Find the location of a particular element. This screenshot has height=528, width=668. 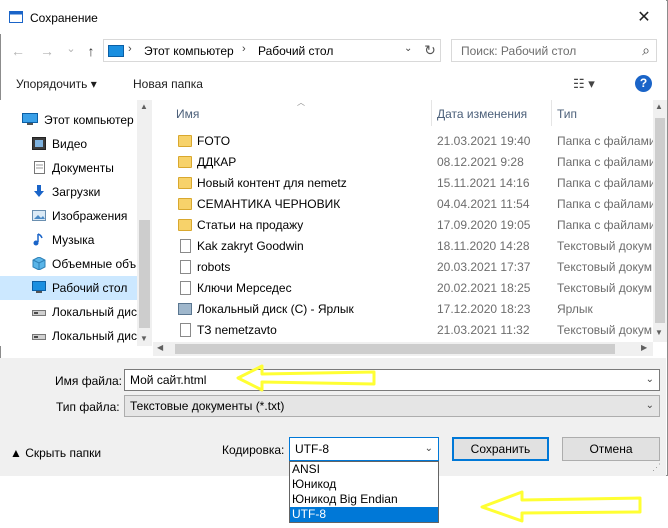

column-header-name: Имя is located at coordinates (187, 114).